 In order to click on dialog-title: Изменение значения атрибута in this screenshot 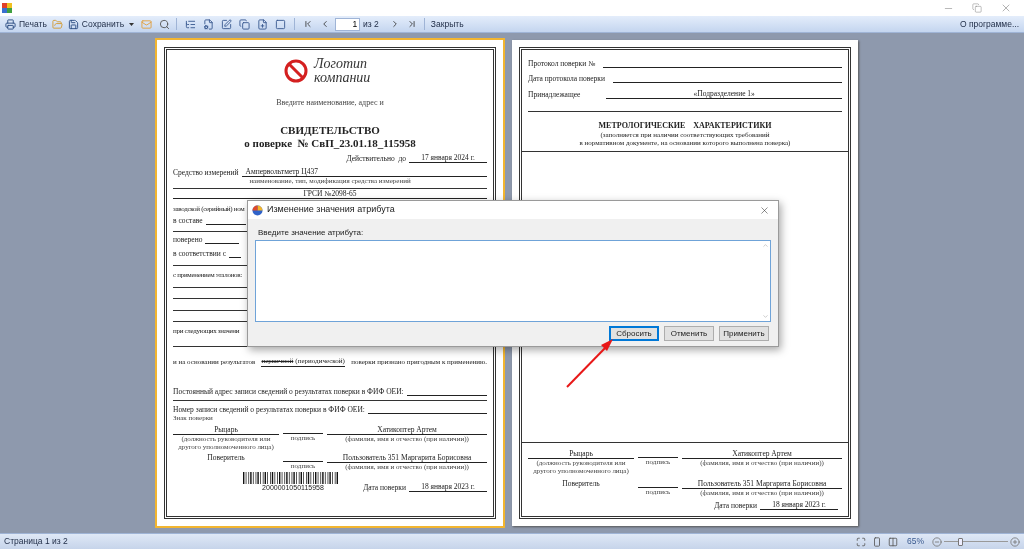, I will do `click(331, 210)`.